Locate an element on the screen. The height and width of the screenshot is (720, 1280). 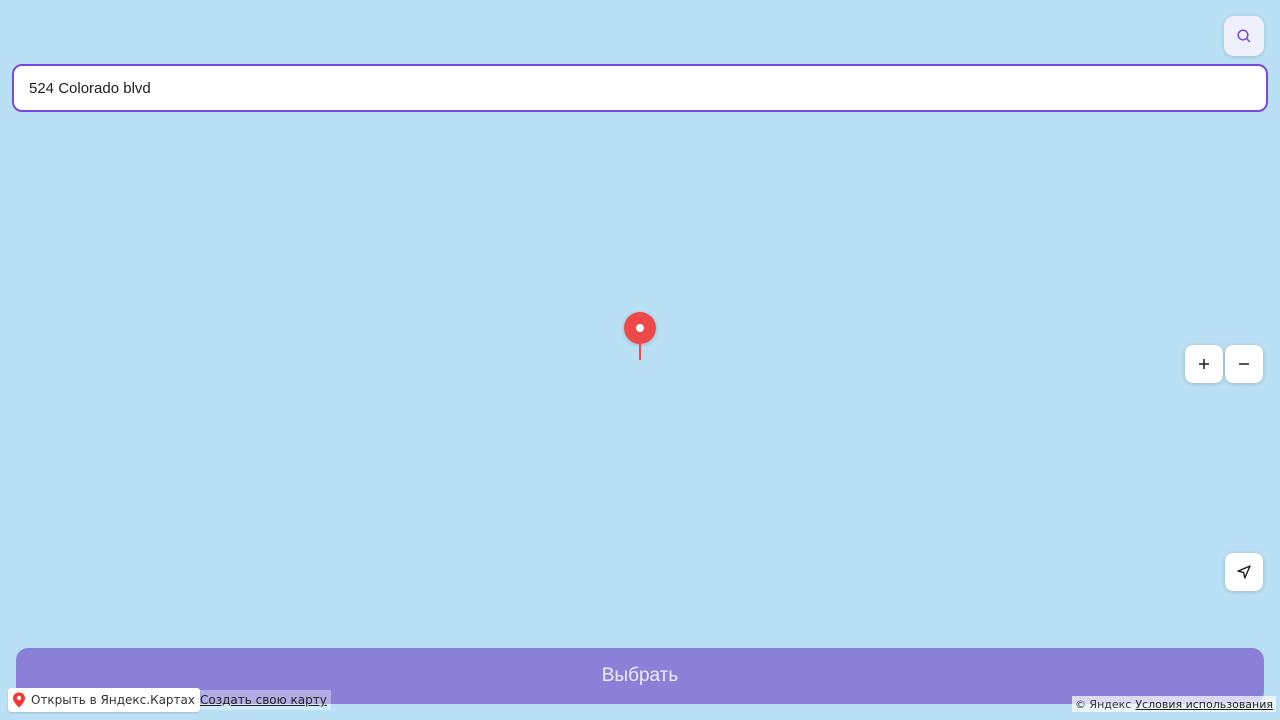
search-button is located at coordinates (1244, 36).